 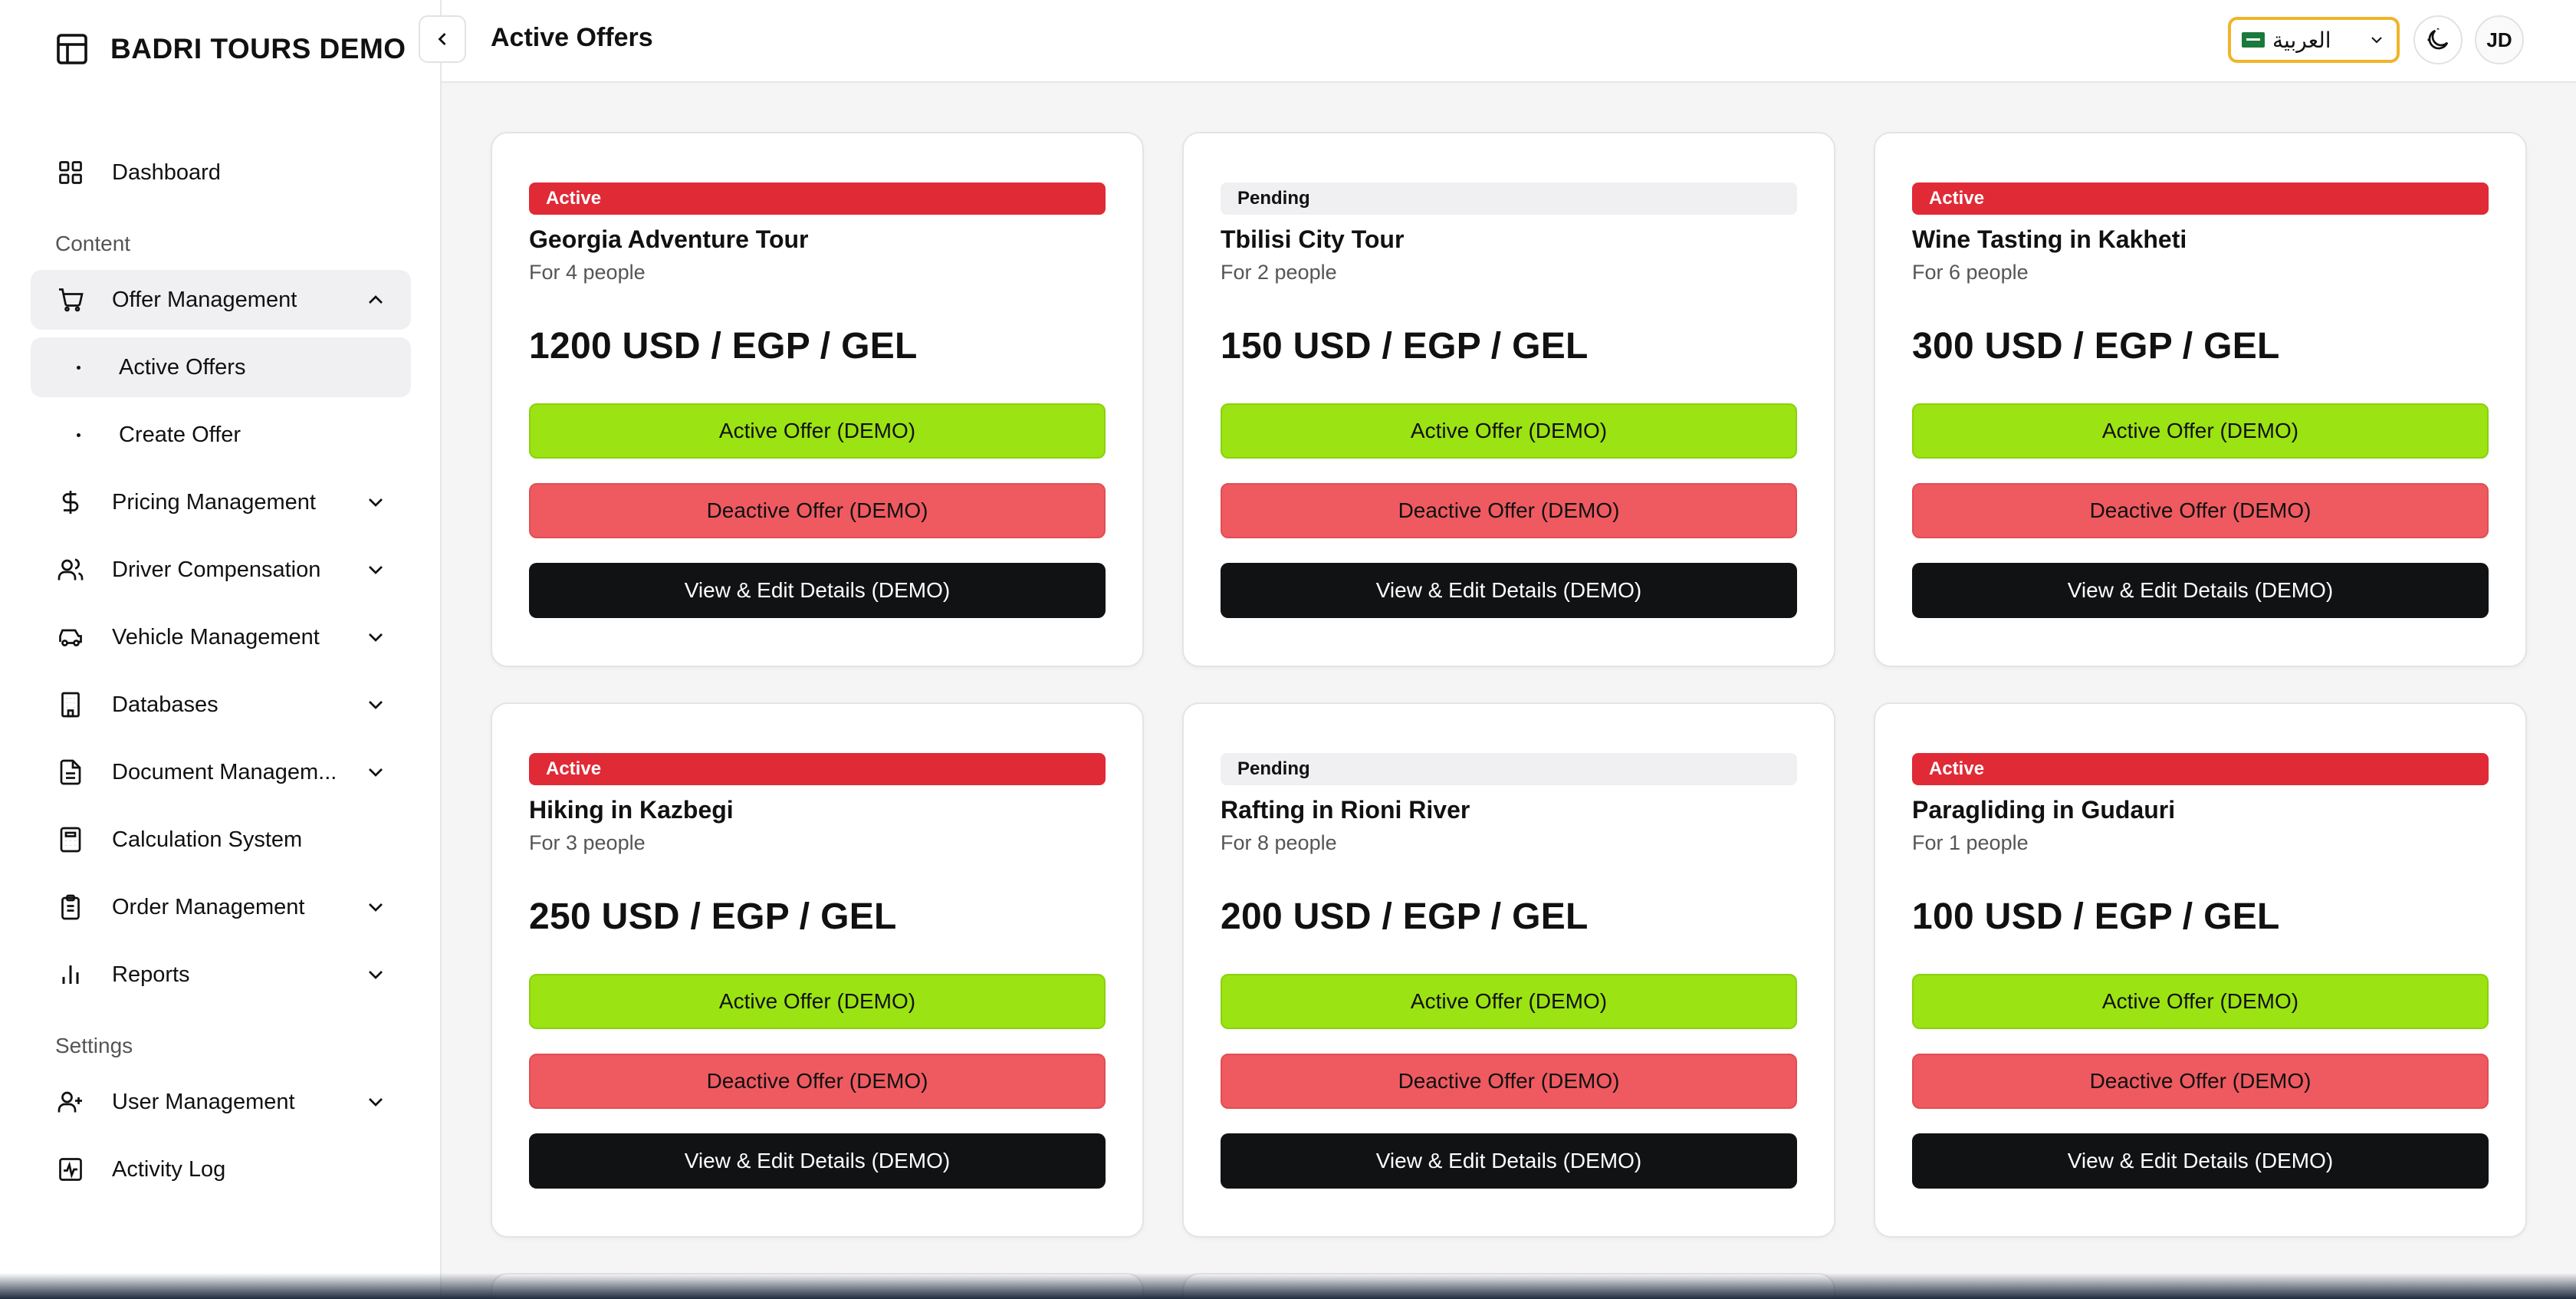 I want to click on theme-toggle-button, so click(x=2438, y=39).